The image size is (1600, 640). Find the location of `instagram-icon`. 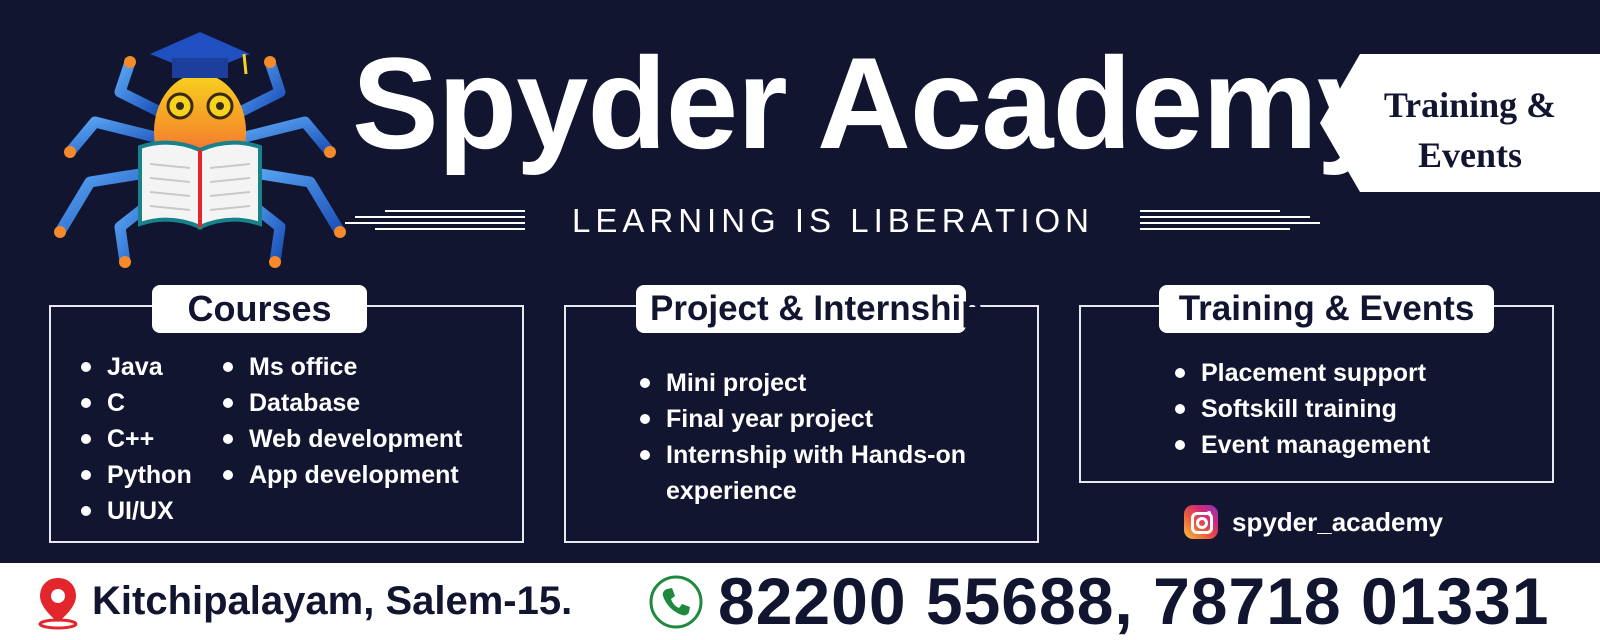

instagram-icon is located at coordinates (1201, 522).